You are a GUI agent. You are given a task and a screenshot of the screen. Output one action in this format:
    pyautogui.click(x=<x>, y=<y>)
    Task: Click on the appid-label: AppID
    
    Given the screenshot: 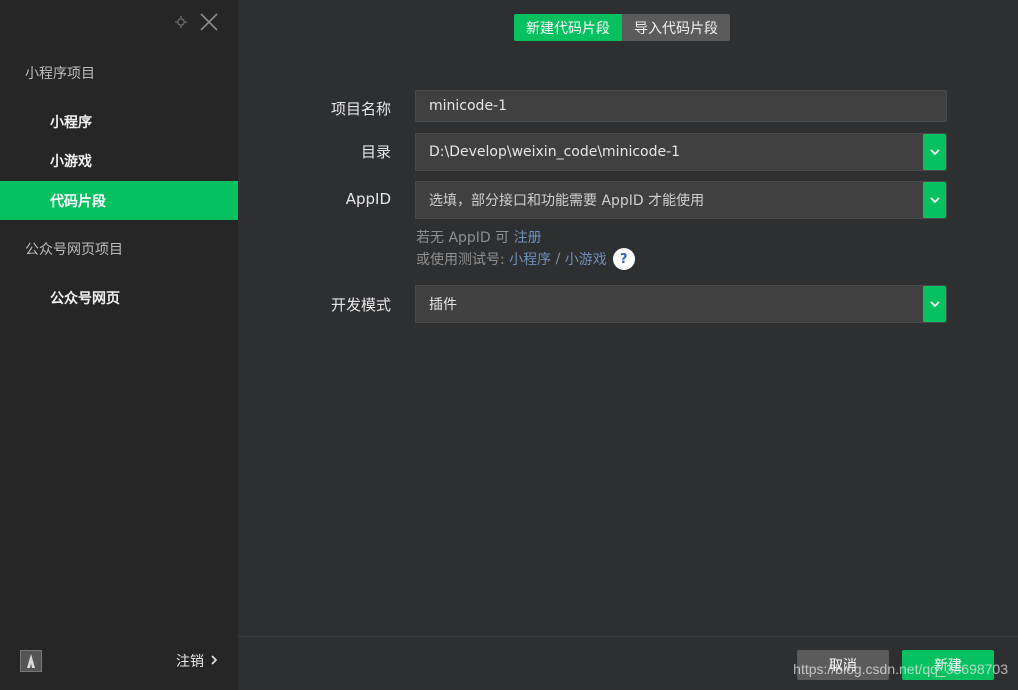 What is the action you would take?
    pyautogui.click(x=368, y=199)
    